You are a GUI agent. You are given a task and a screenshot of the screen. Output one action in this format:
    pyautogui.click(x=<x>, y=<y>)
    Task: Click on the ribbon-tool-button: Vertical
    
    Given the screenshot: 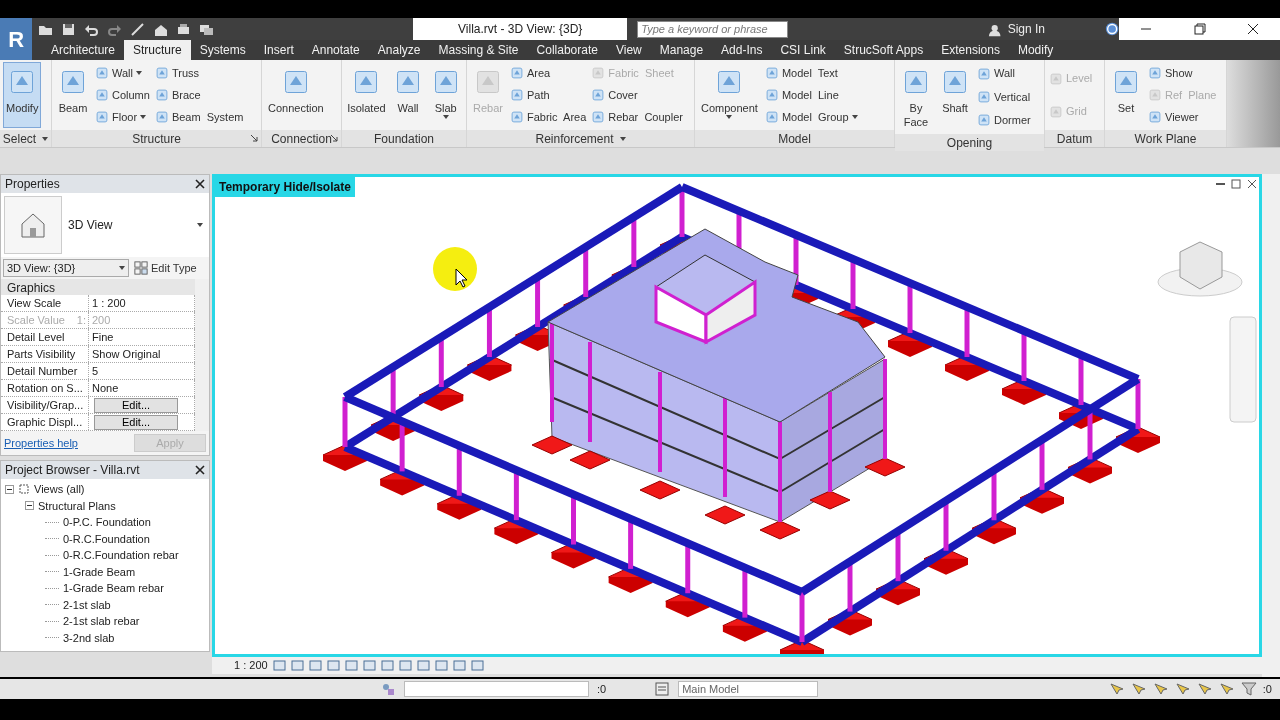 What is the action you would take?
    pyautogui.click(x=1004, y=97)
    